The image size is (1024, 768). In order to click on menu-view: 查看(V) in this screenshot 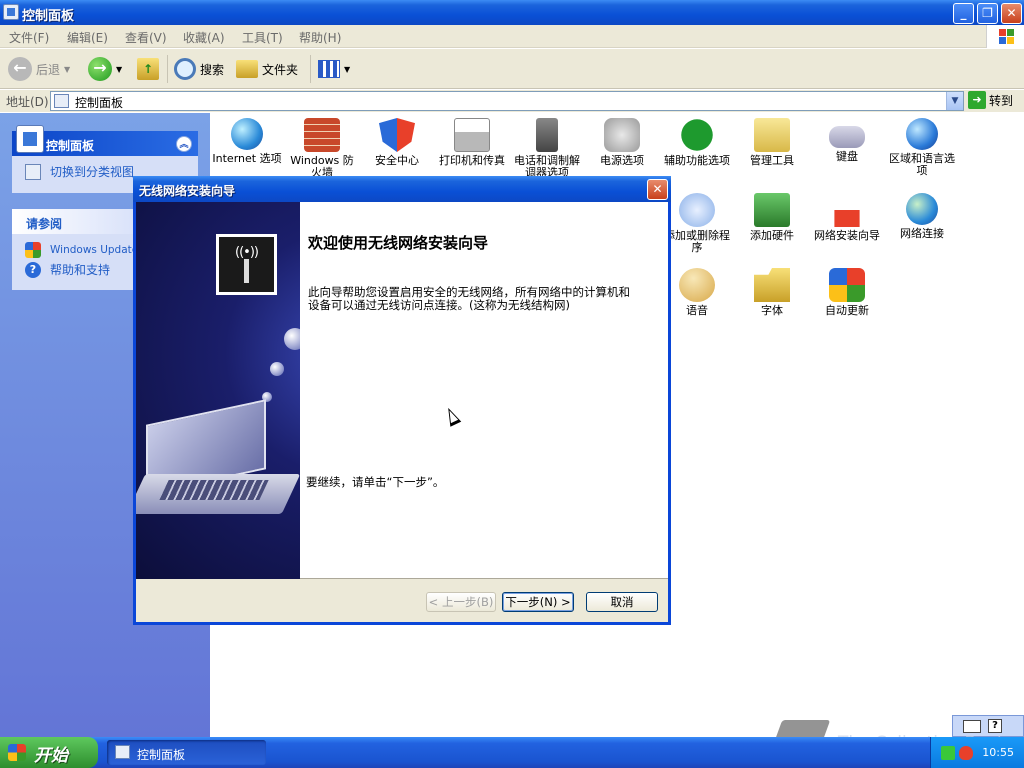, I will do `click(146, 37)`.